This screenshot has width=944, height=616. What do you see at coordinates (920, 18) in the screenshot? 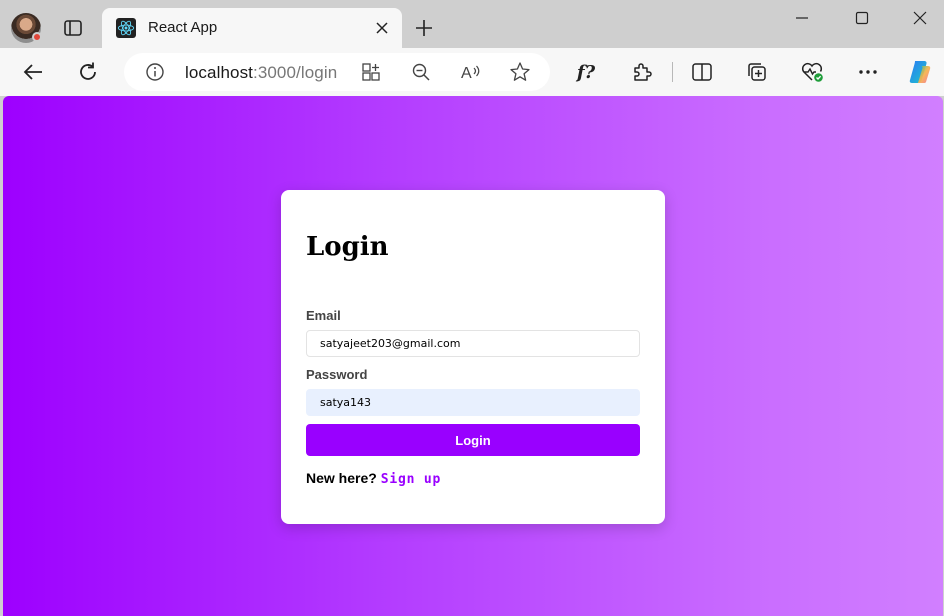
I see `window-close-icon` at bounding box center [920, 18].